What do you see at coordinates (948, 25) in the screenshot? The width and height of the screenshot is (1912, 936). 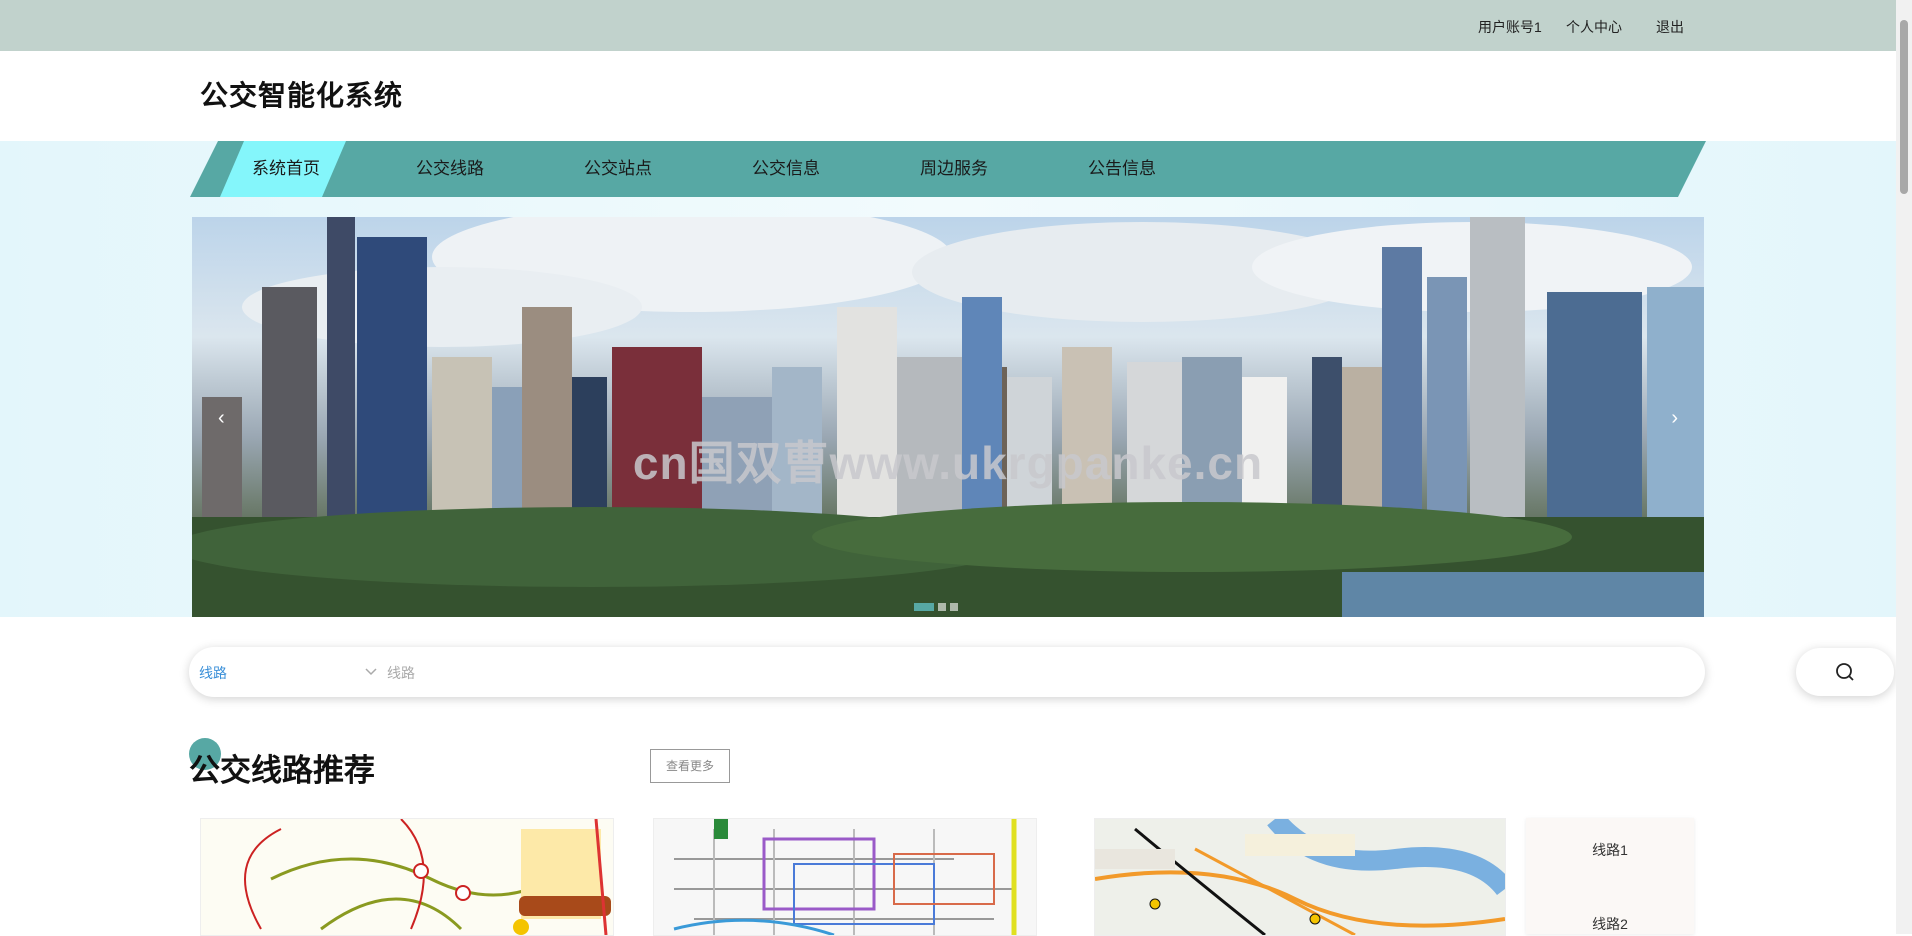 I see `top-bar: 用户账号1 个人中心 退出` at bounding box center [948, 25].